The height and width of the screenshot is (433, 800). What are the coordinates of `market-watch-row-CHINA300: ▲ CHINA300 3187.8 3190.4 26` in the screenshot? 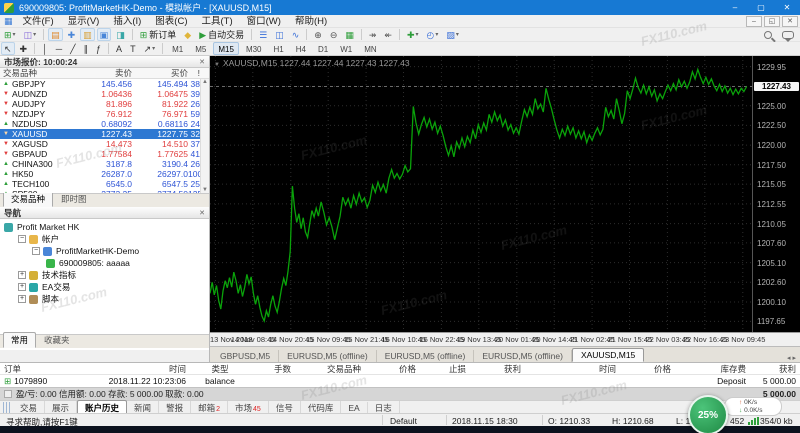 It's located at (104, 164).